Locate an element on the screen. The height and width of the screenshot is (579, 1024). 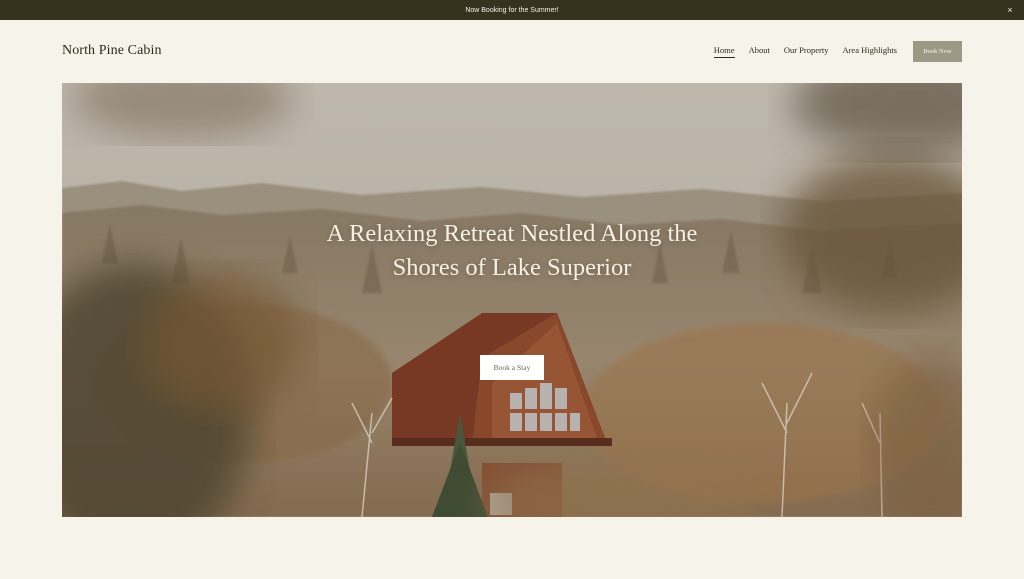
hero-title-line2: Shores of Lake Superior is located at coordinates (512, 267).